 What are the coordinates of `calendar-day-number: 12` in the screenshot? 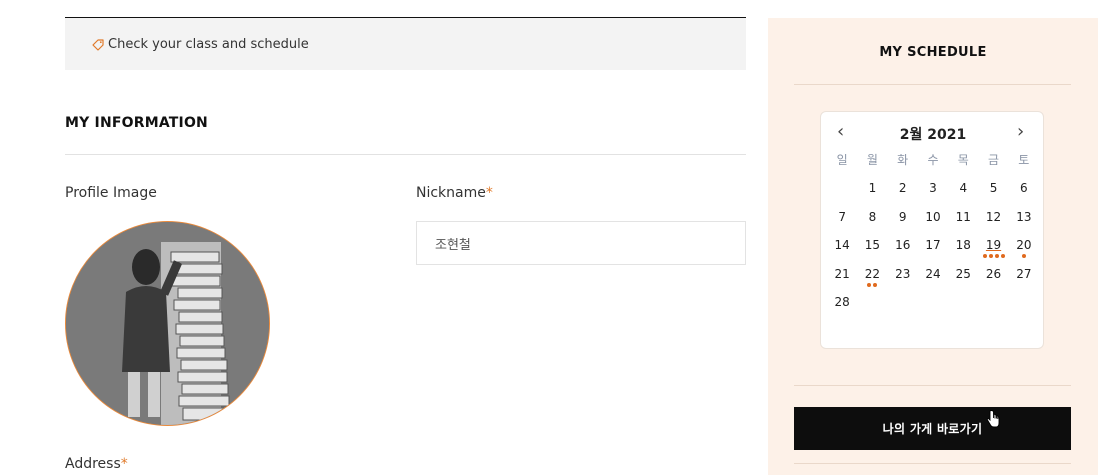 It's located at (993, 216).